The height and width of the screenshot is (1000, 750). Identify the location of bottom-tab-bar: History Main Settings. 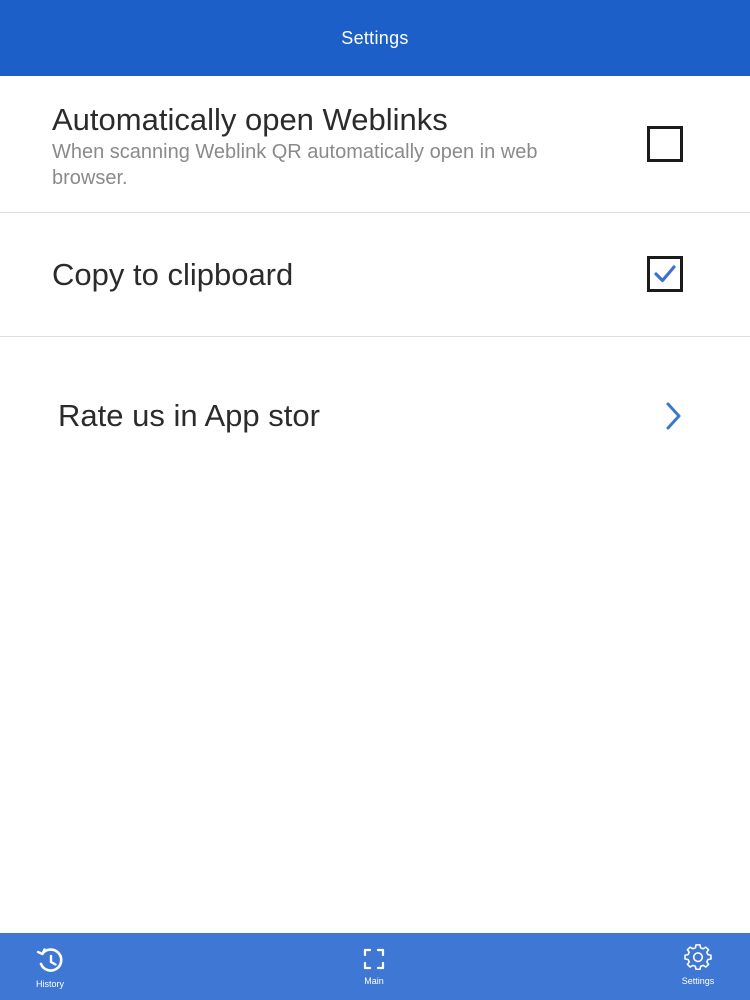
(375, 966).